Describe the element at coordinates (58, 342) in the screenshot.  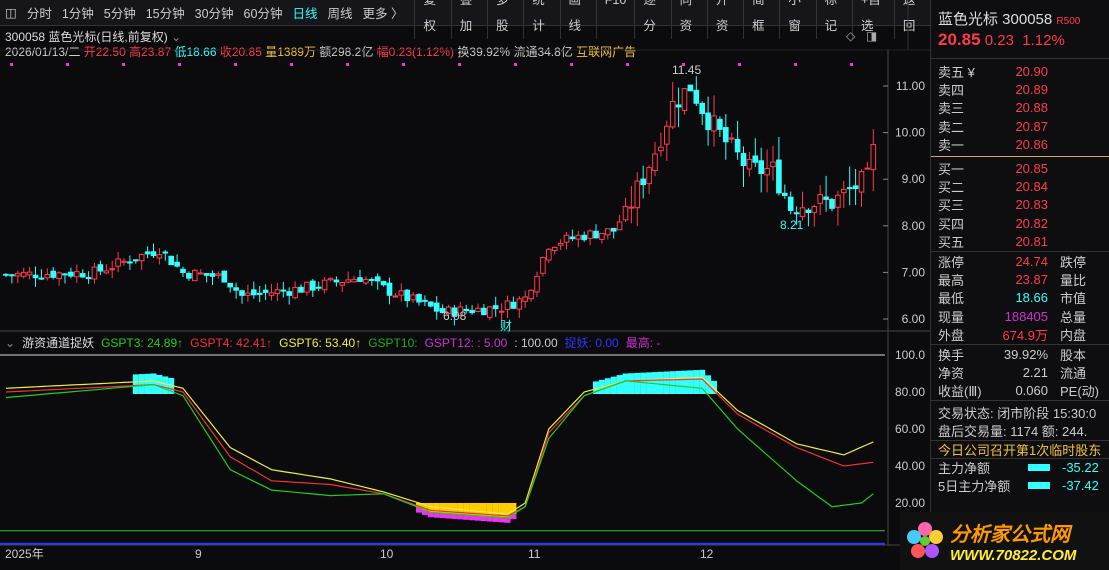
I see `indicator-name: 游资通道捉妖` at that location.